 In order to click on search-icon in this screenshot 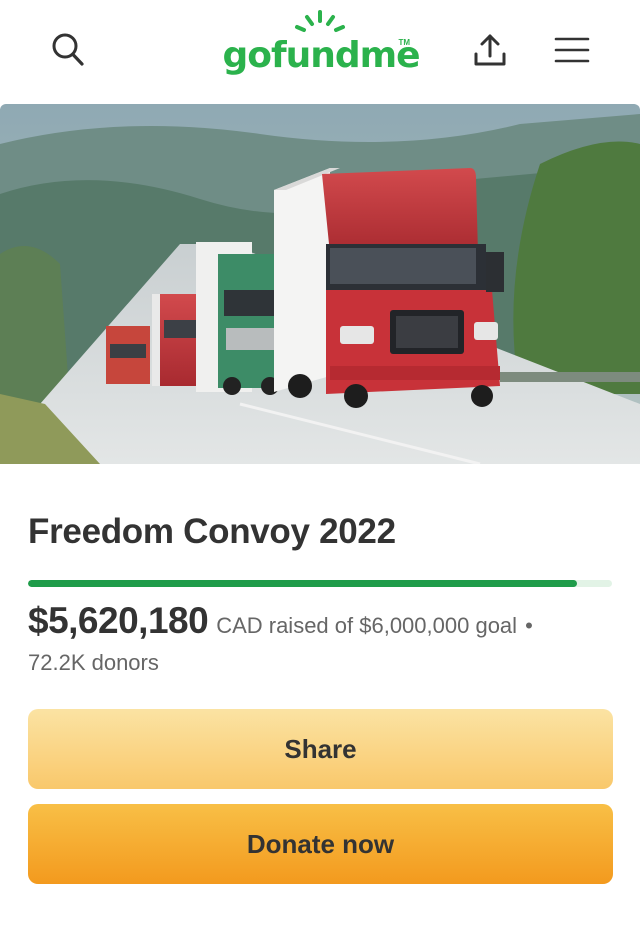, I will do `click(68, 49)`.